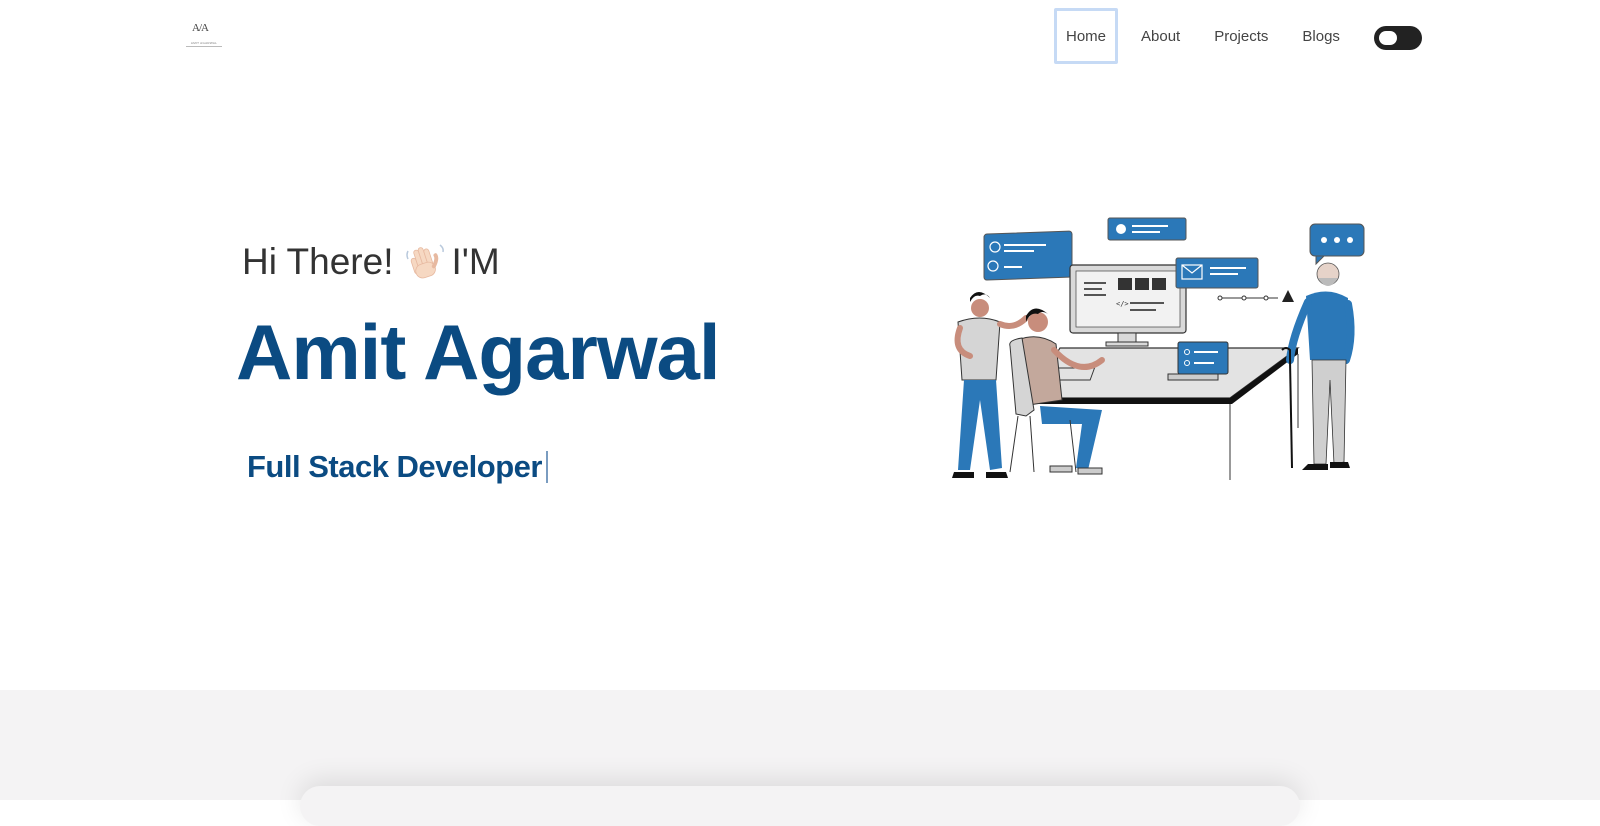 The image size is (1600, 826). What do you see at coordinates (475, 261) in the screenshot?
I see `greeting-im-text: I'M` at bounding box center [475, 261].